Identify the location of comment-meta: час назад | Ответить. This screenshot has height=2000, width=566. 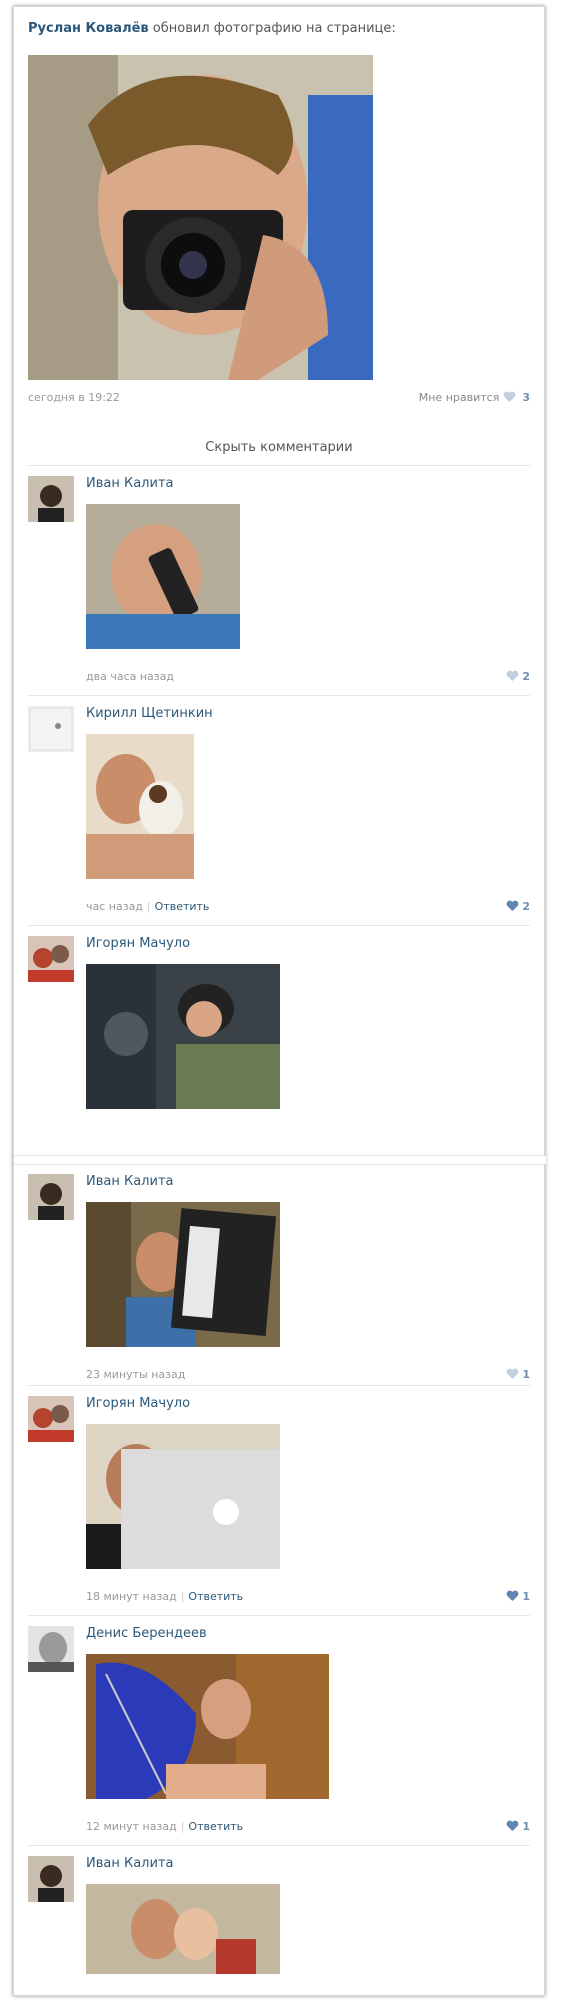
(148, 906).